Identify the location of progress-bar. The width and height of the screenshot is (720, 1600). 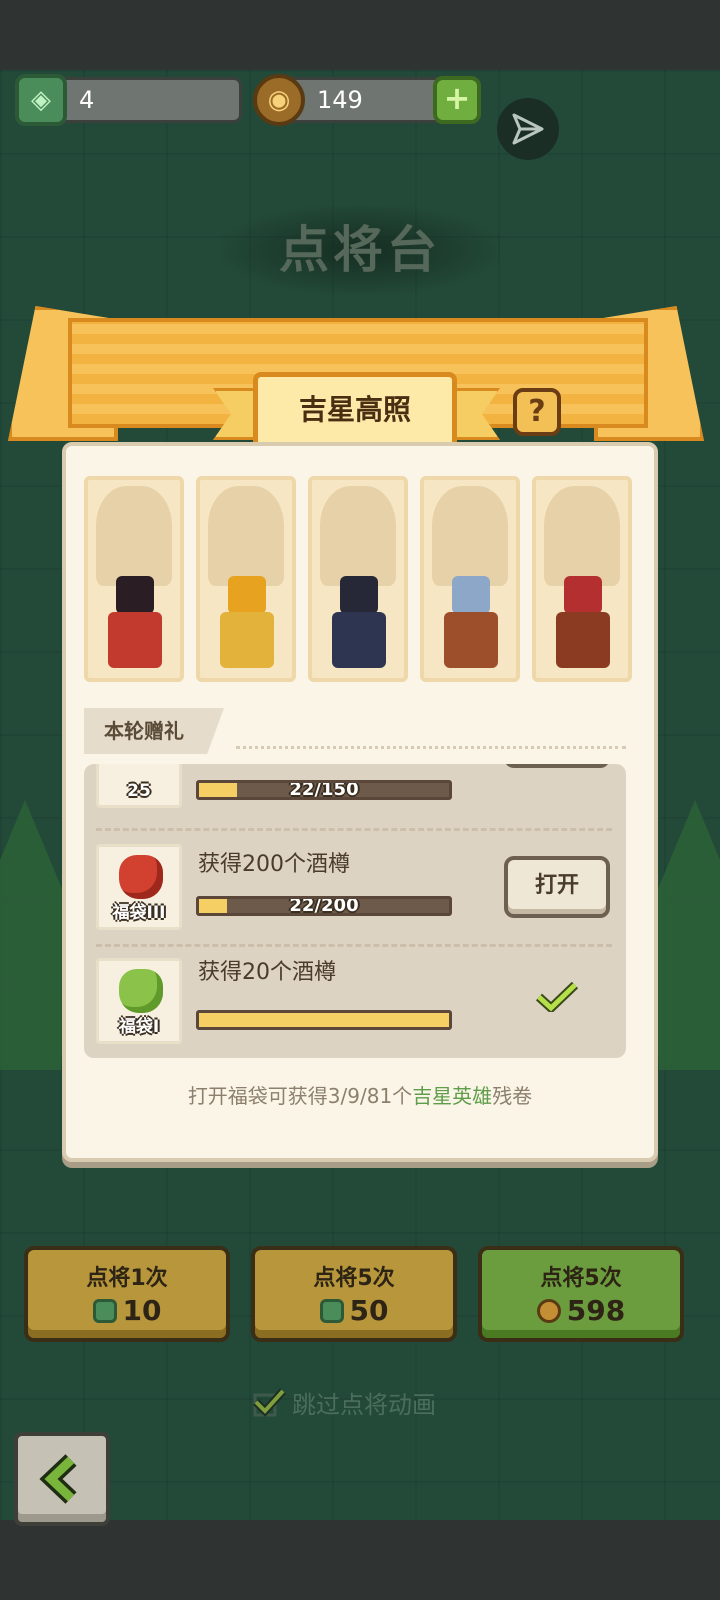
(324, 1020).